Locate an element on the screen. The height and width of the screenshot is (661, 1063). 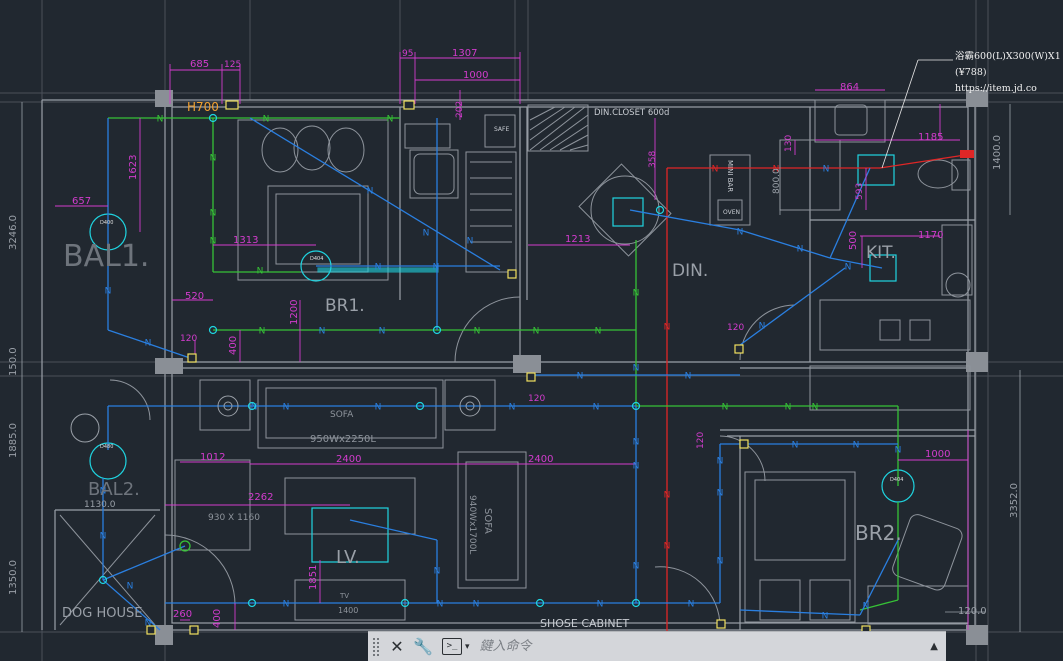
room-label-bal2: BAL2. is located at coordinates (114, 489).